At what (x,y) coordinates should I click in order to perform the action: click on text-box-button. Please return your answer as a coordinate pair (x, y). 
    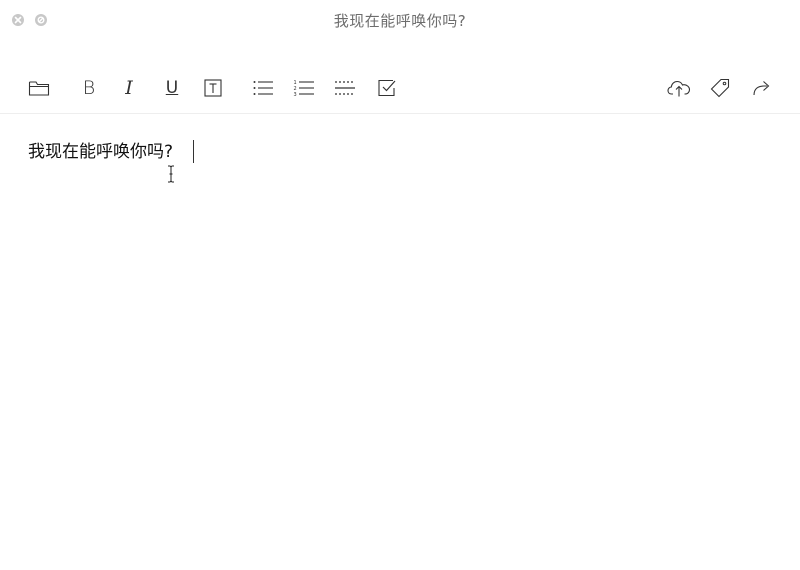
    Looking at the image, I should click on (213, 88).